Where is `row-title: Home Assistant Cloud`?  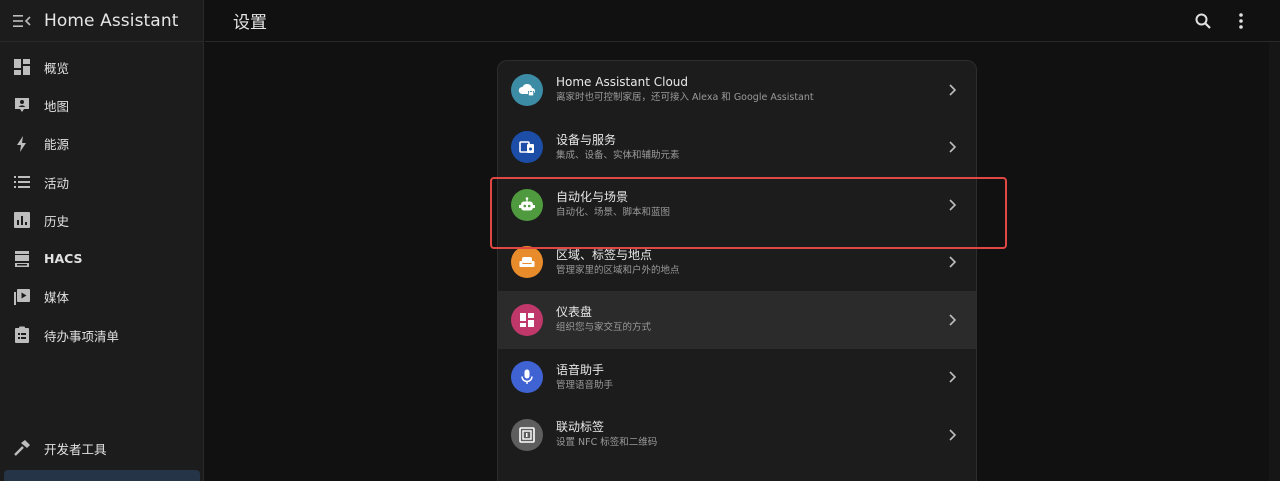
row-title: Home Assistant Cloud is located at coordinates (622, 82).